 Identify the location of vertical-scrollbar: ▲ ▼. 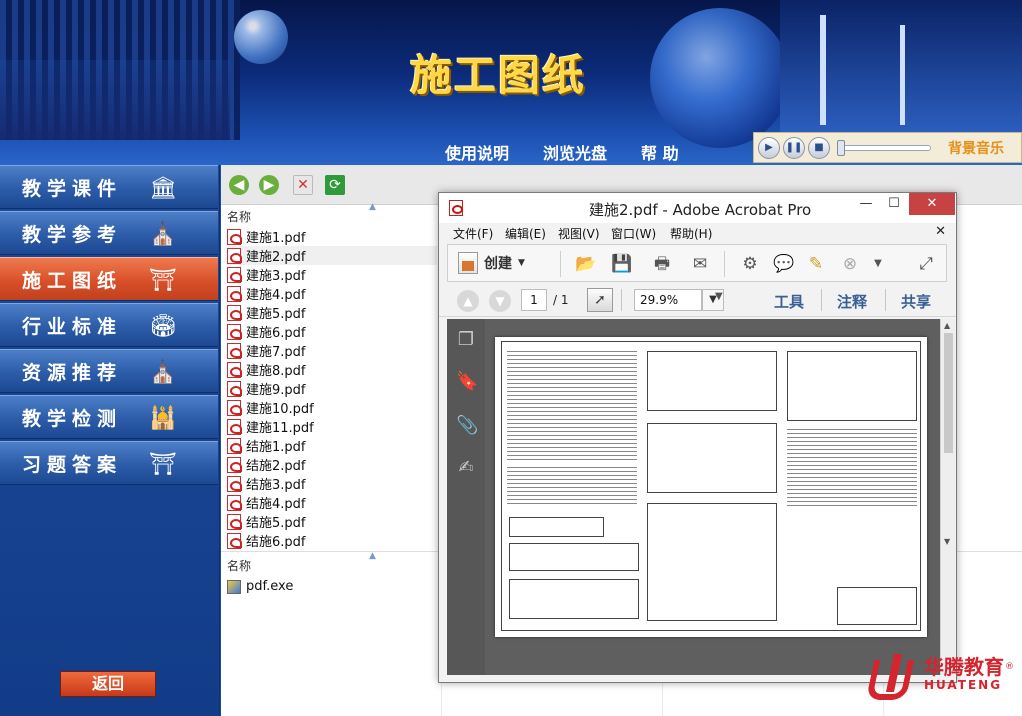
(948, 497).